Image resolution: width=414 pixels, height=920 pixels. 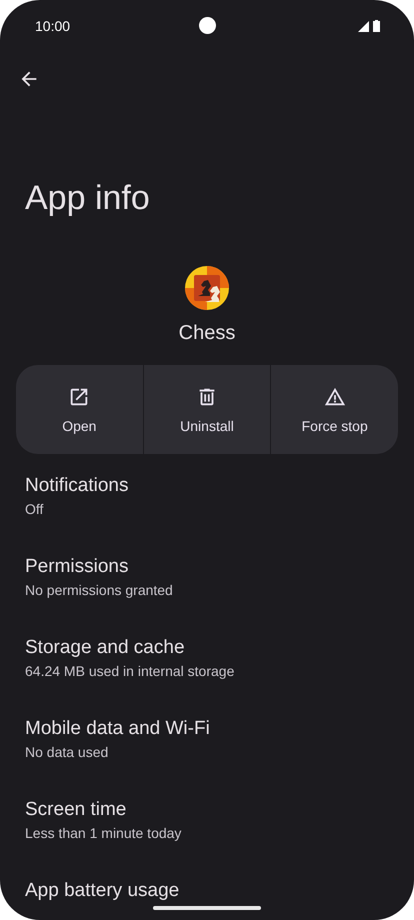 What do you see at coordinates (207, 288) in the screenshot?
I see `chess-app-icon` at bounding box center [207, 288].